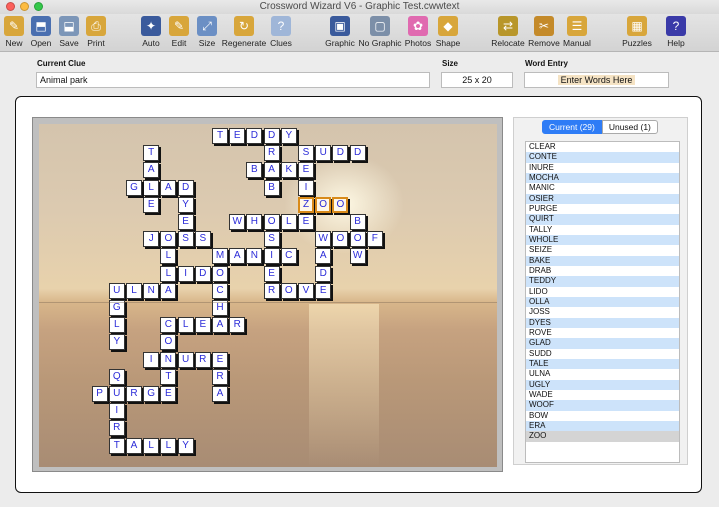 Image resolution: width=719 pixels, height=507 pixels. What do you see at coordinates (508, 34) in the screenshot?
I see `relocate-button: ⇄ Relocate` at bounding box center [508, 34].